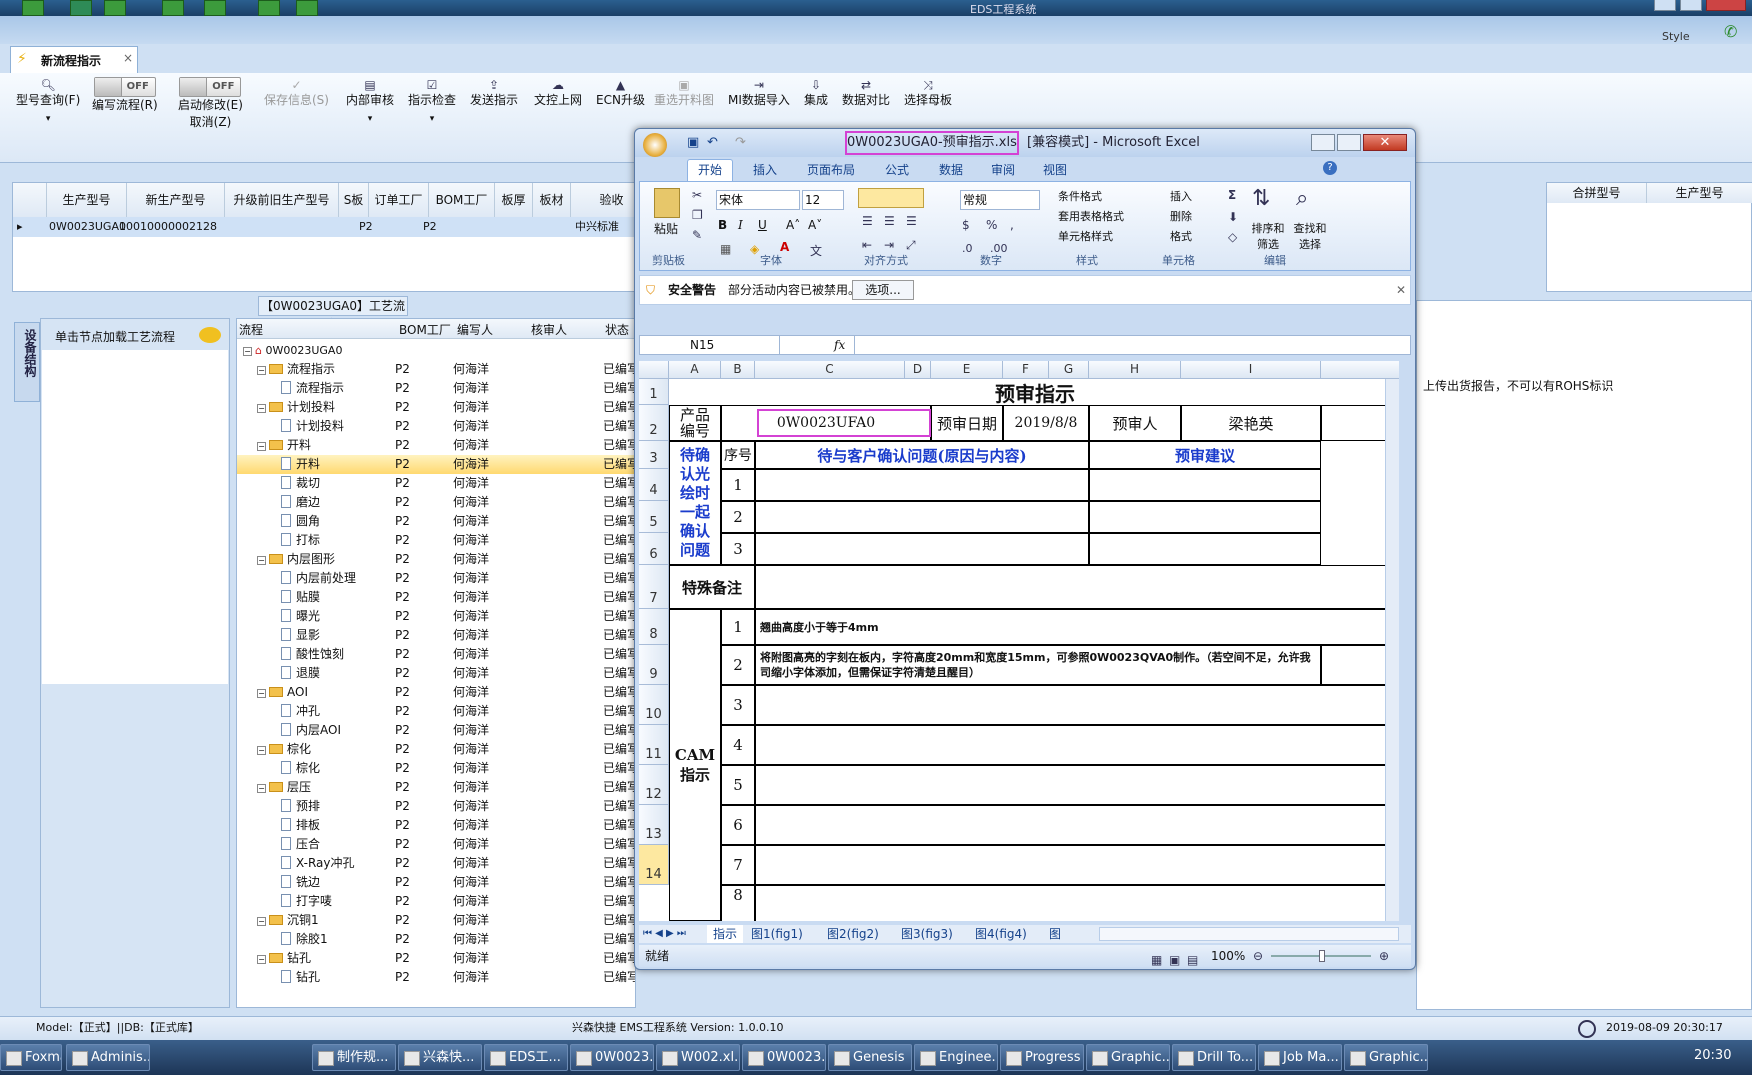 Image resolution: width=1752 pixels, height=1075 pixels. Describe the element at coordinates (738, 865) in the screenshot. I see `cam-seq: 7` at that location.